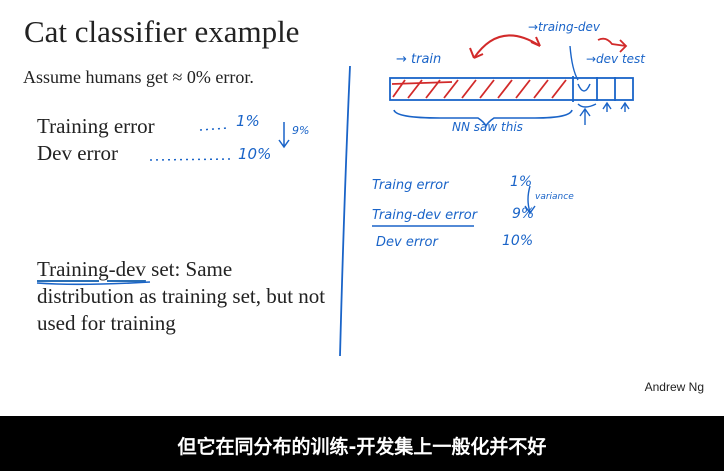 This screenshot has width=724, height=471. I want to click on table-row-3-value: 10%, so click(518, 241).